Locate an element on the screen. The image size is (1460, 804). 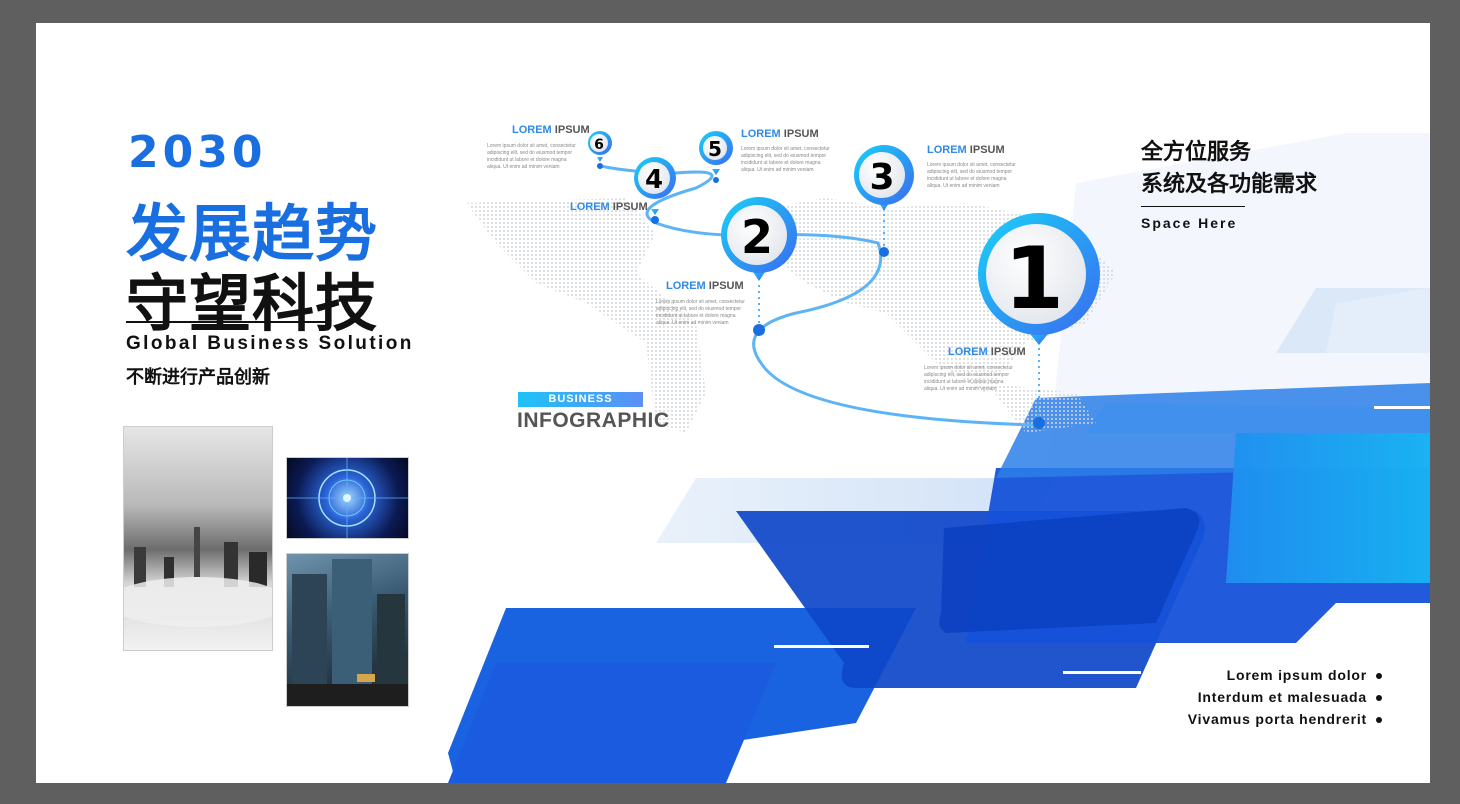
business-badge: BUSINESS is located at coordinates (580, 399).